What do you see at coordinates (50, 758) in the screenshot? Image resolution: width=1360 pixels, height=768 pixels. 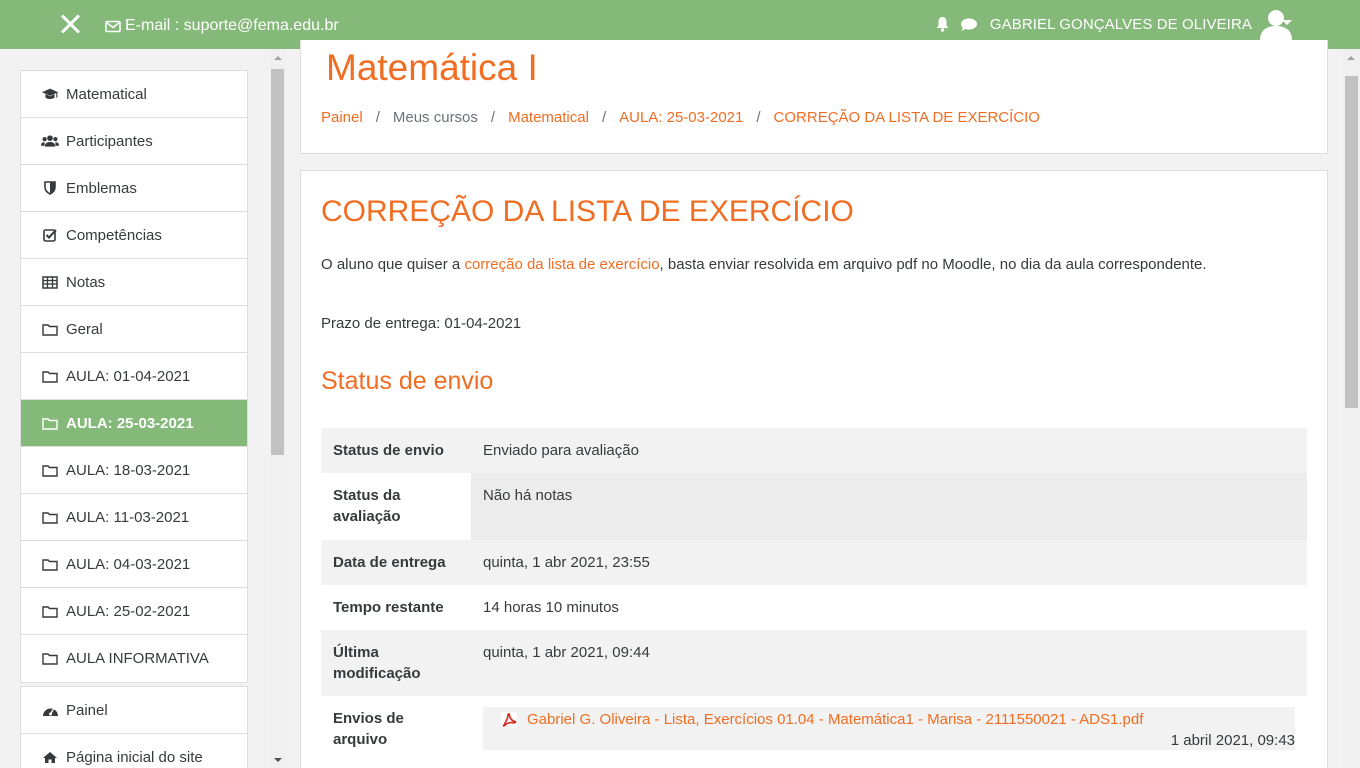 I see `home-icon` at bounding box center [50, 758].